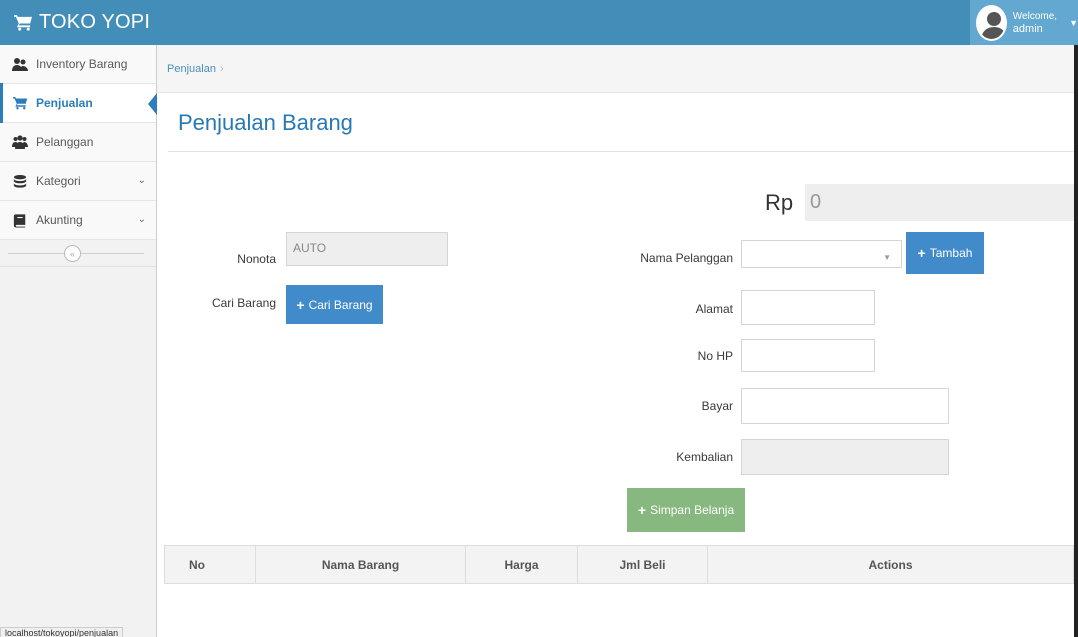 The height and width of the screenshot is (637, 1078). Describe the element at coordinates (539, 22) in the screenshot. I see `top-navbar: TOKO YOPI Welcome, admin ▼` at that location.